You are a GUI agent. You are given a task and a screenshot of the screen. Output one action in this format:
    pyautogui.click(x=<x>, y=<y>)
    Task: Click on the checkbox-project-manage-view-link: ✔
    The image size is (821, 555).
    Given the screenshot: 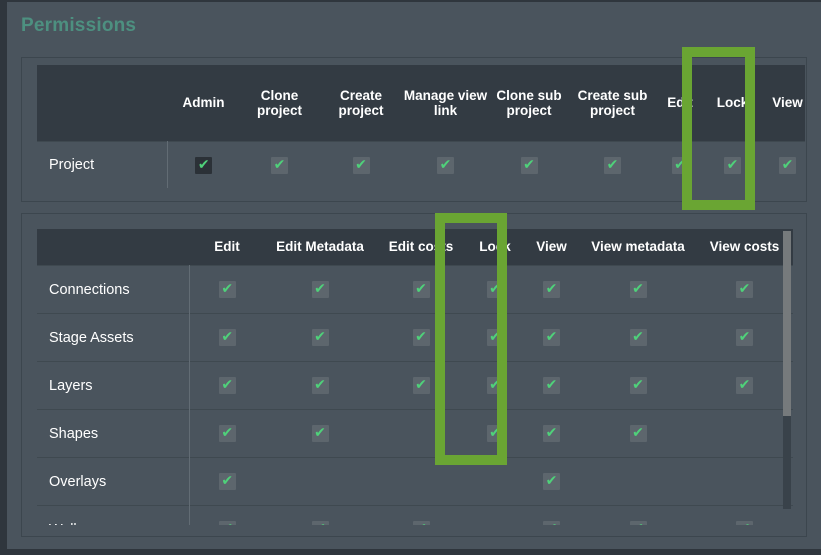 What is the action you would take?
    pyautogui.click(x=445, y=165)
    